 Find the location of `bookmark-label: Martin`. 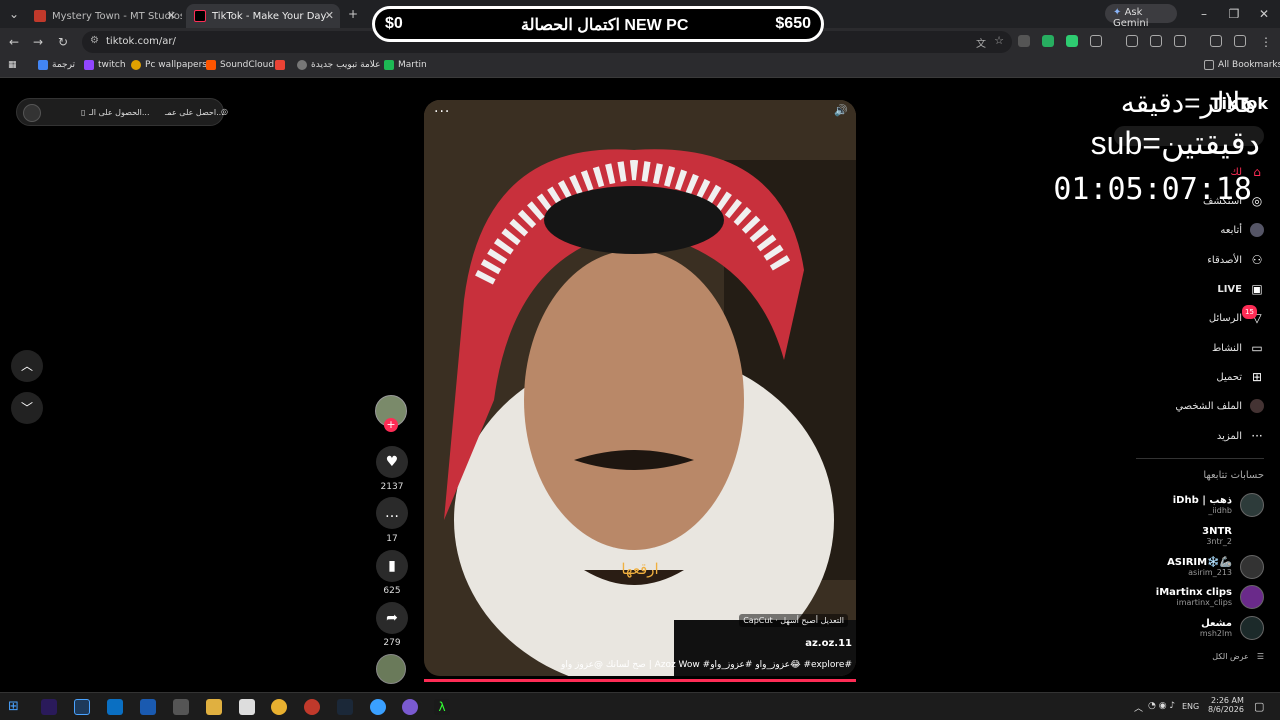

bookmark-label: Martin is located at coordinates (412, 65).